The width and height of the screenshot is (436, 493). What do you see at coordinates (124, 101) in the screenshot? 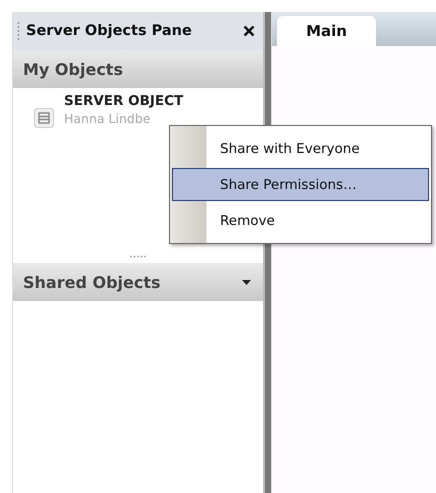
I see `object-name: SERVER OBJECT` at bounding box center [124, 101].